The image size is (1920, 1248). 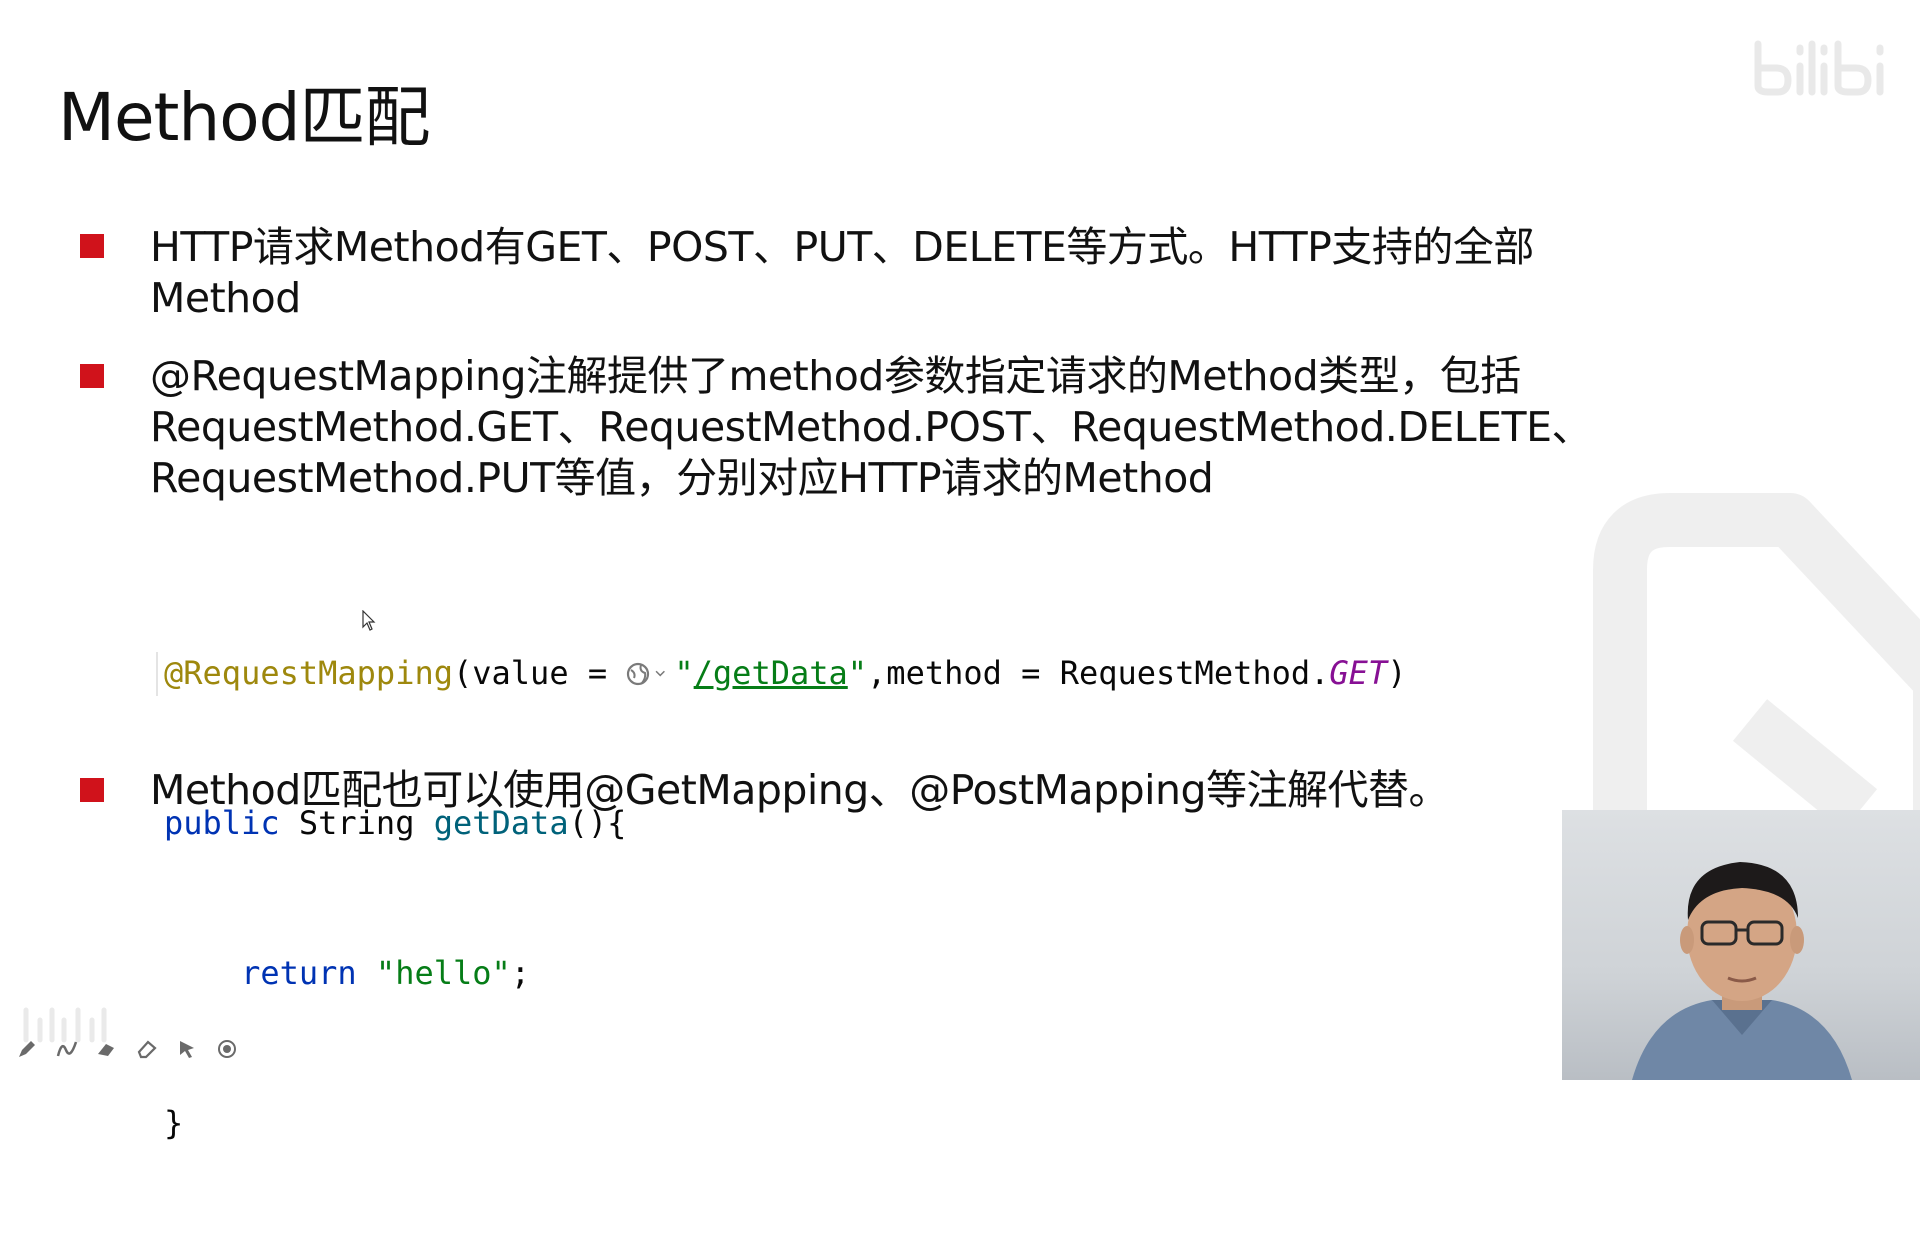 What do you see at coordinates (1397, 673) in the screenshot?
I see `code-text: )` at bounding box center [1397, 673].